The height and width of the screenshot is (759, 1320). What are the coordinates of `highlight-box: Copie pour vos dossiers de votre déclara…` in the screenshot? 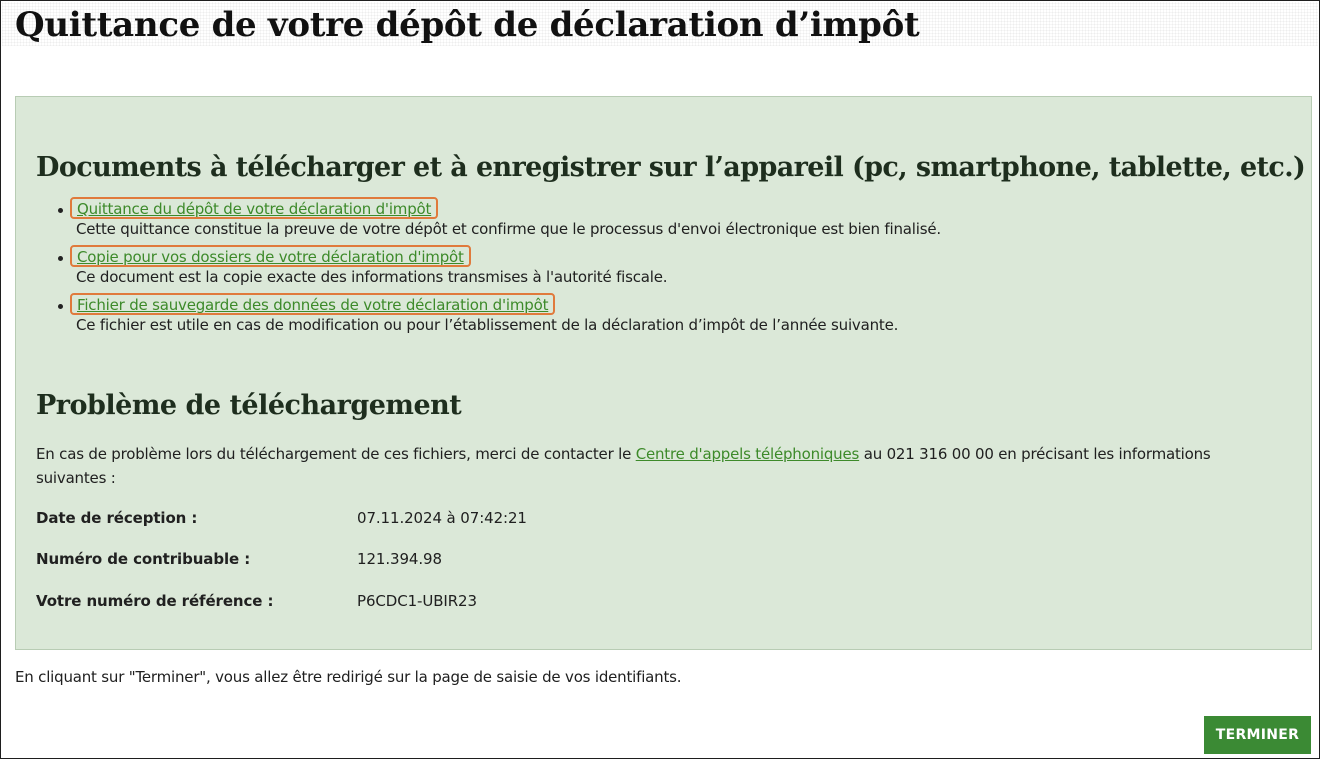 It's located at (270, 256).